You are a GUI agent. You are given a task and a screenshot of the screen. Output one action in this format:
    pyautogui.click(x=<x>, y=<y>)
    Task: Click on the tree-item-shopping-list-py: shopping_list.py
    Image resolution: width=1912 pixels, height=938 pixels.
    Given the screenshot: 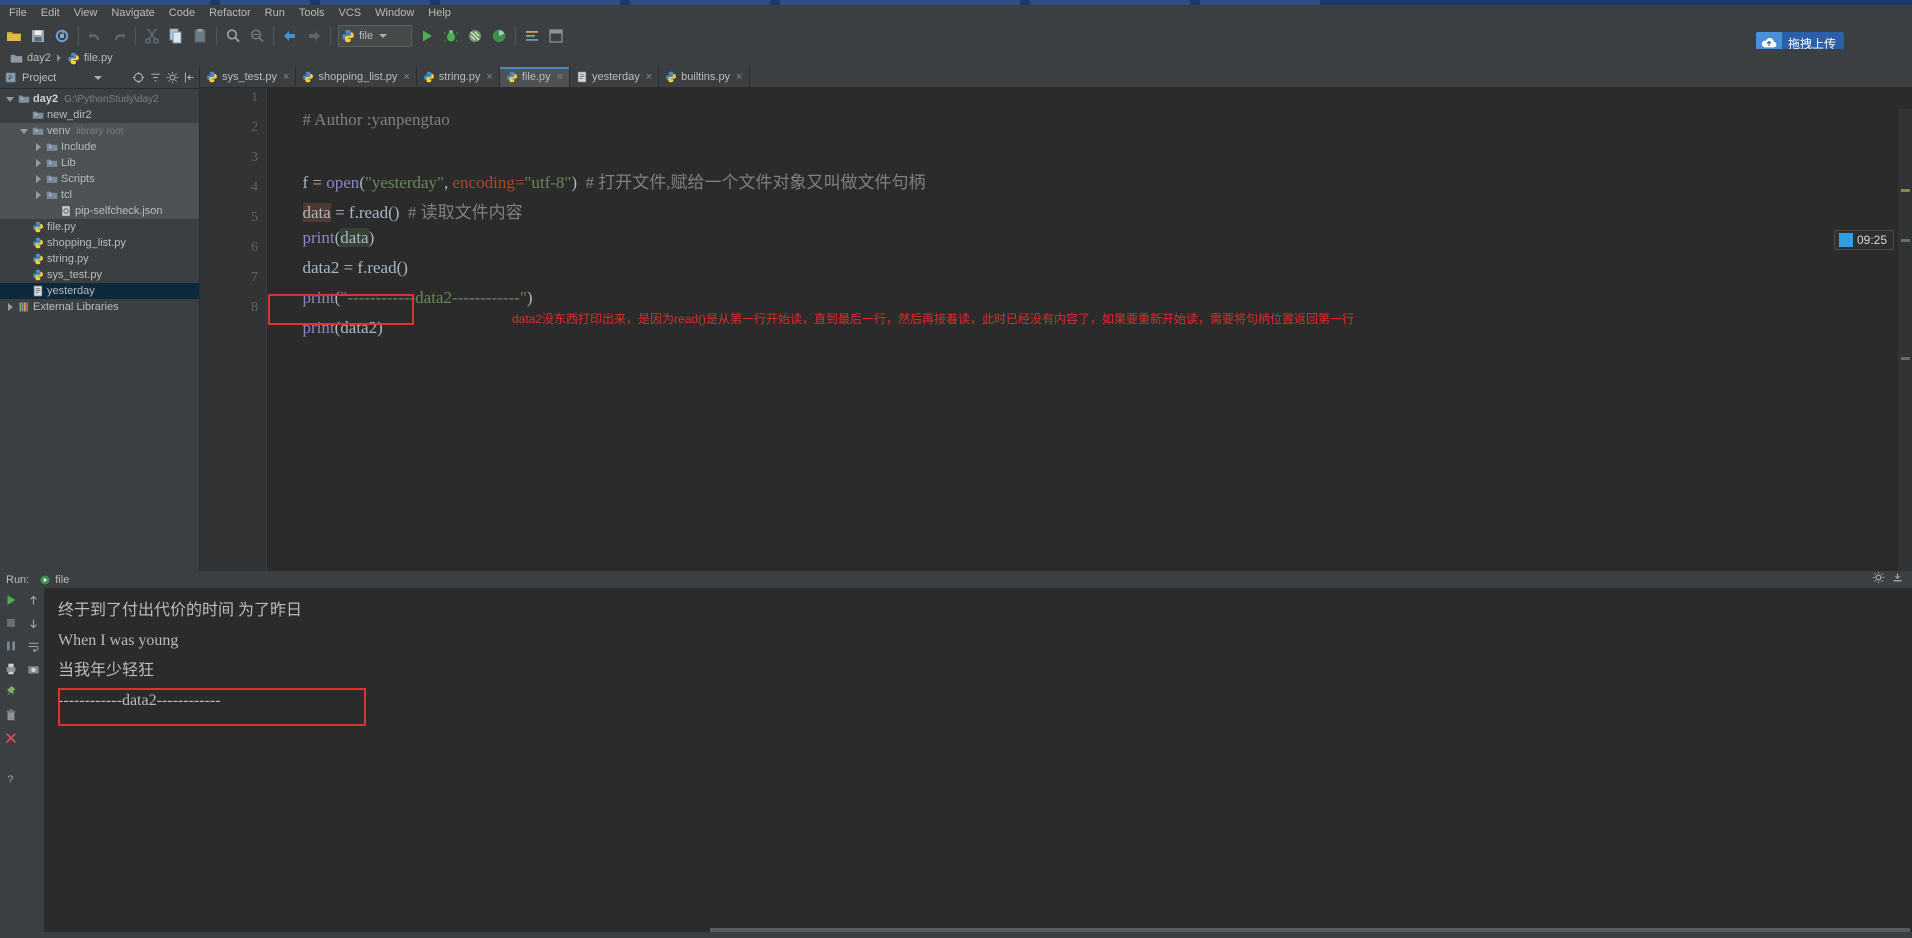 What is the action you would take?
    pyautogui.click(x=99, y=243)
    